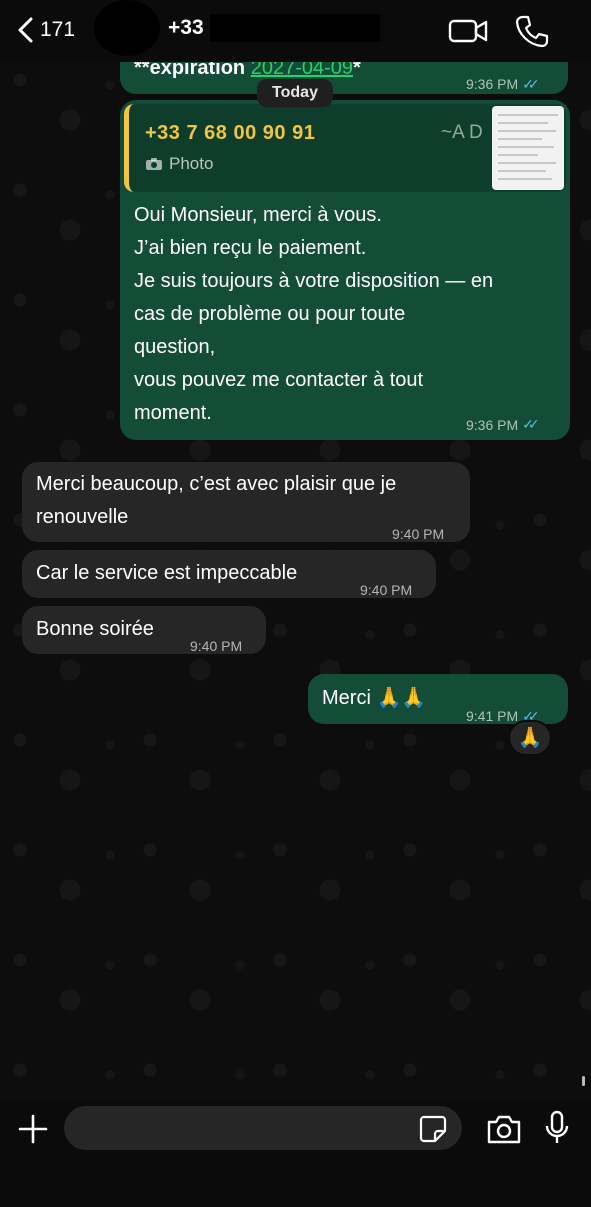 Image resolution: width=591 pixels, height=1207 pixels. I want to click on chat-header: 171 +33, so click(295, 31).